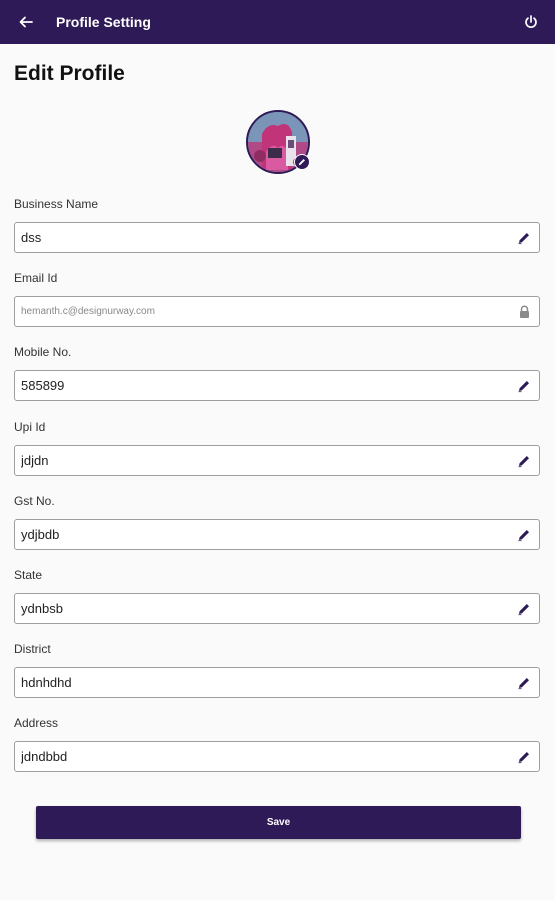 This screenshot has height=900, width=555. Describe the element at coordinates (261, 682) in the screenshot. I see `district-input` at that location.